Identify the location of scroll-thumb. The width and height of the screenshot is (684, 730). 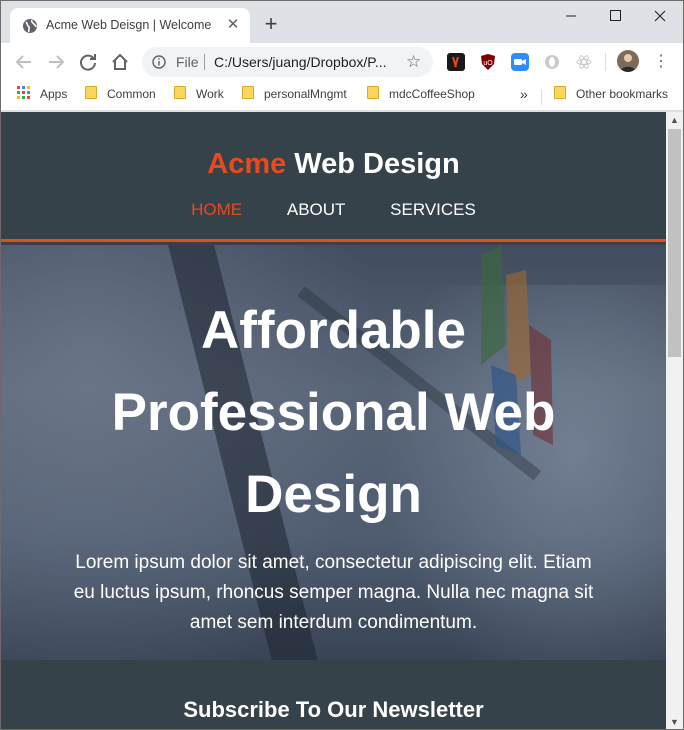
(674, 243).